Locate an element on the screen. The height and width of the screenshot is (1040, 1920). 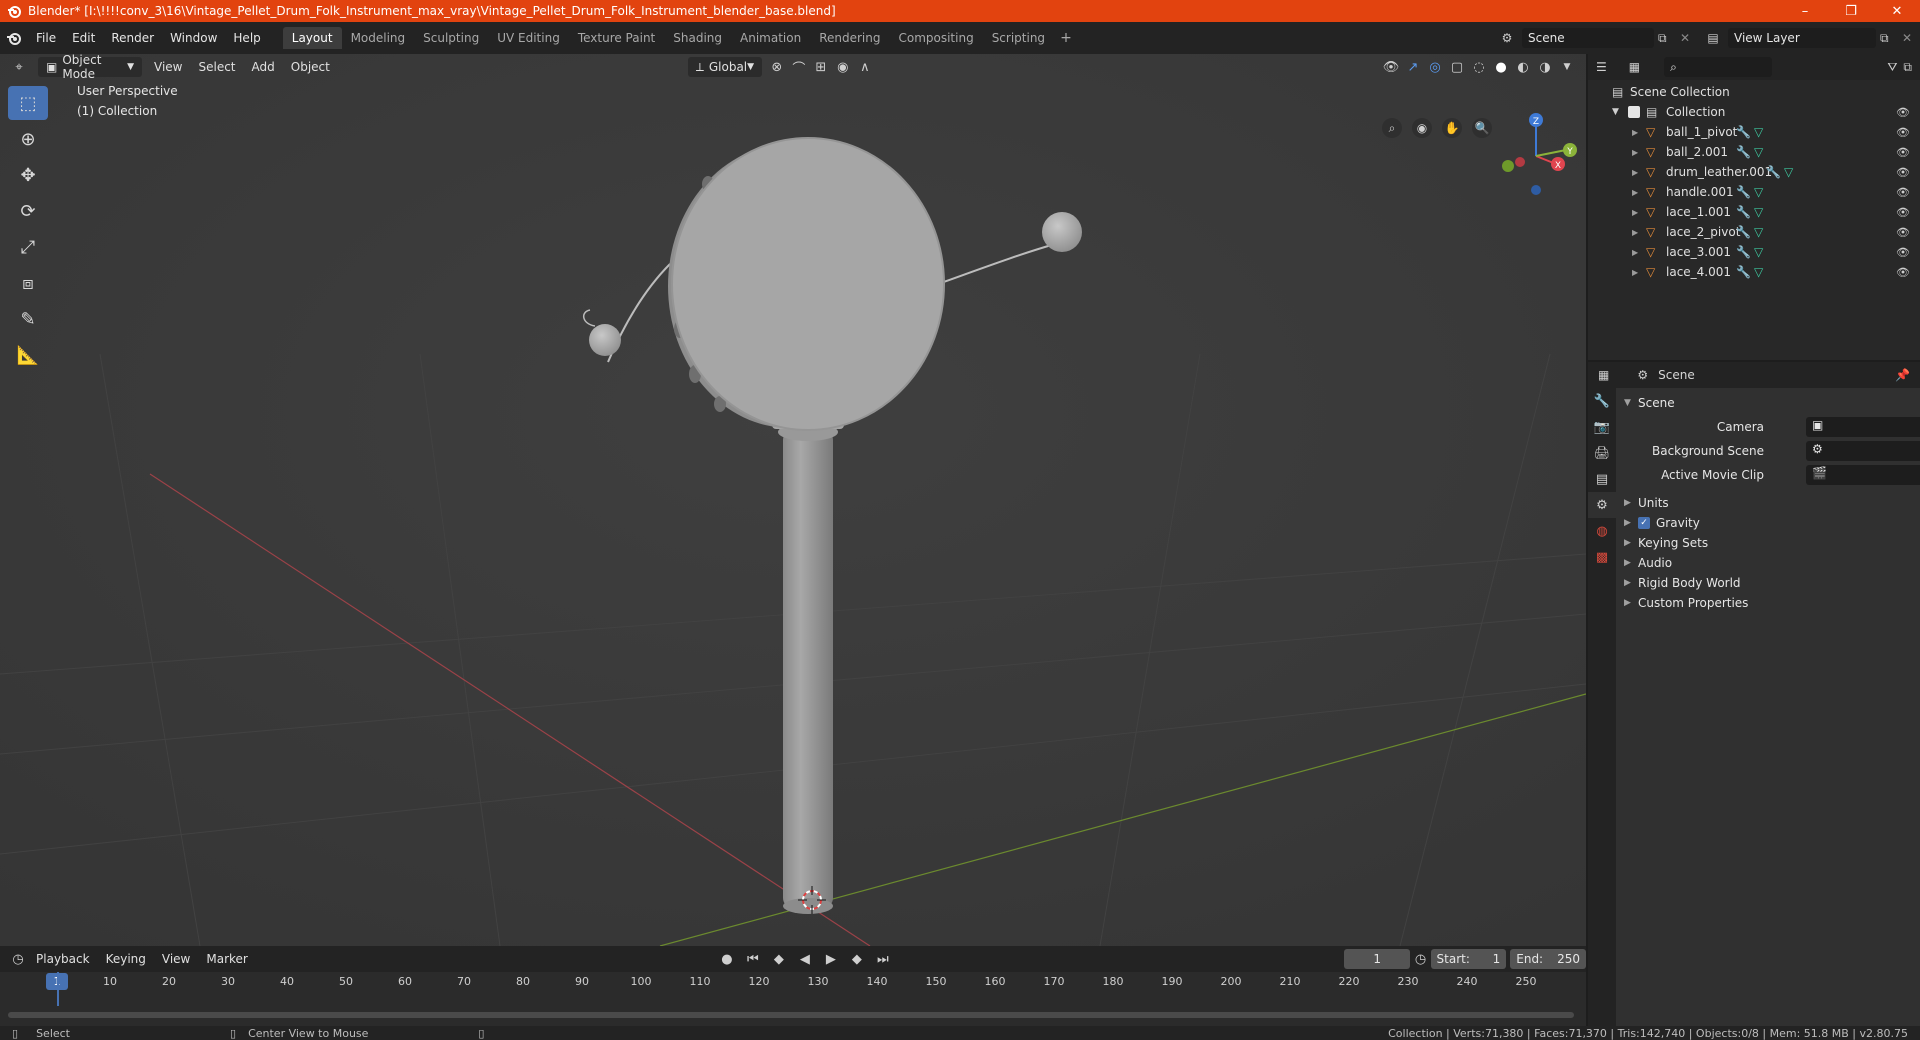
add-workspace-icon: + is located at coordinates (1066, 38).